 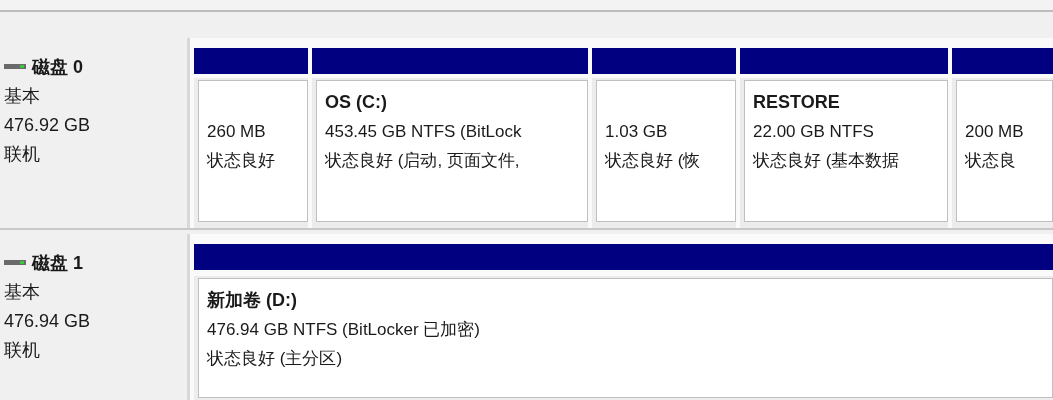 I want to click on partition-detail: 1.03 GB, so click(x=637, y=132).